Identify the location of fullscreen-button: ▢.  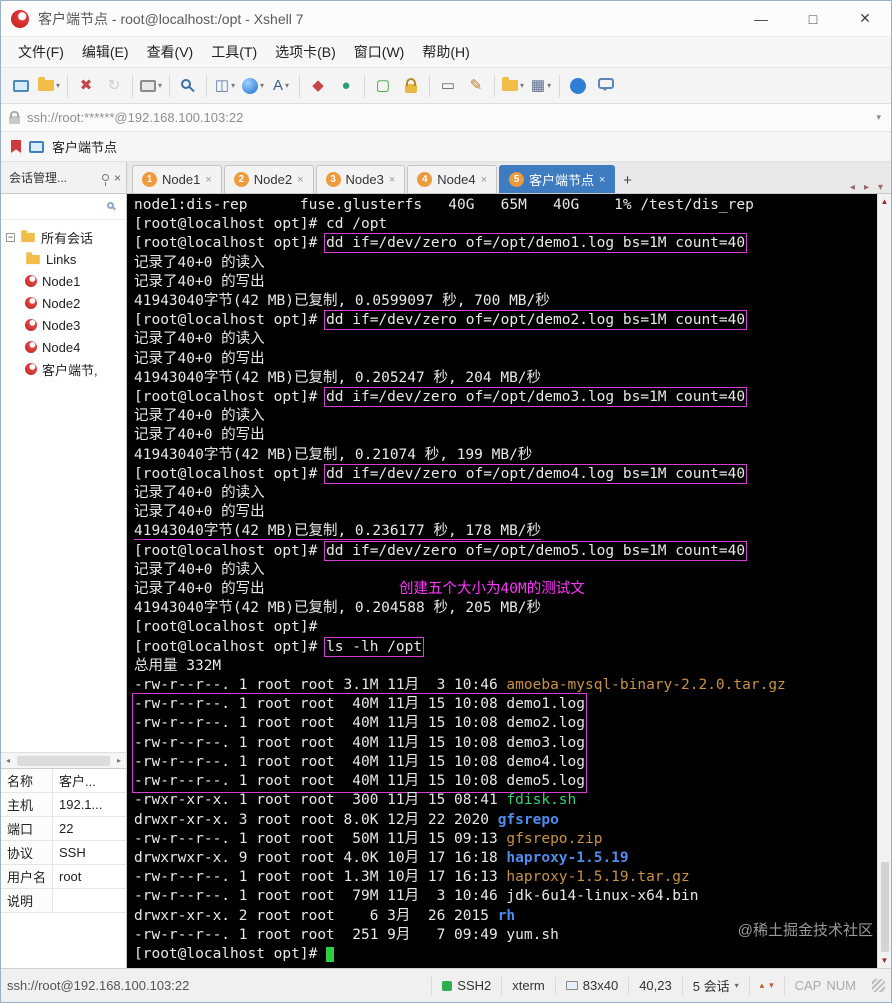
(383, 86).